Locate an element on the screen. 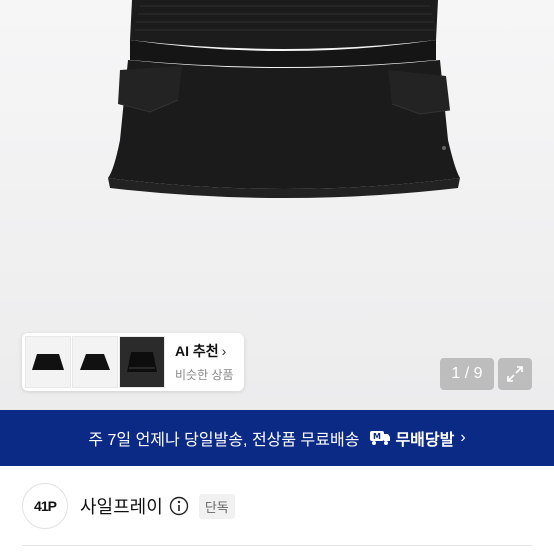  free-delivery-icon: M is located at coordinates (380, 438).